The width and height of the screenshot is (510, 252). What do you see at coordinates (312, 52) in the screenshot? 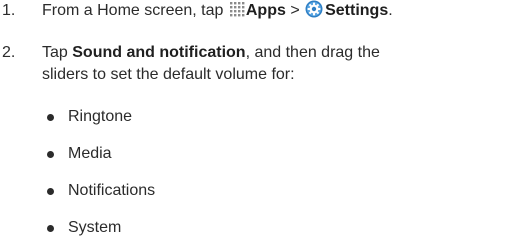
I see `step-text-line1-suffix: , and then drag the` at bounding box center [312, 52].